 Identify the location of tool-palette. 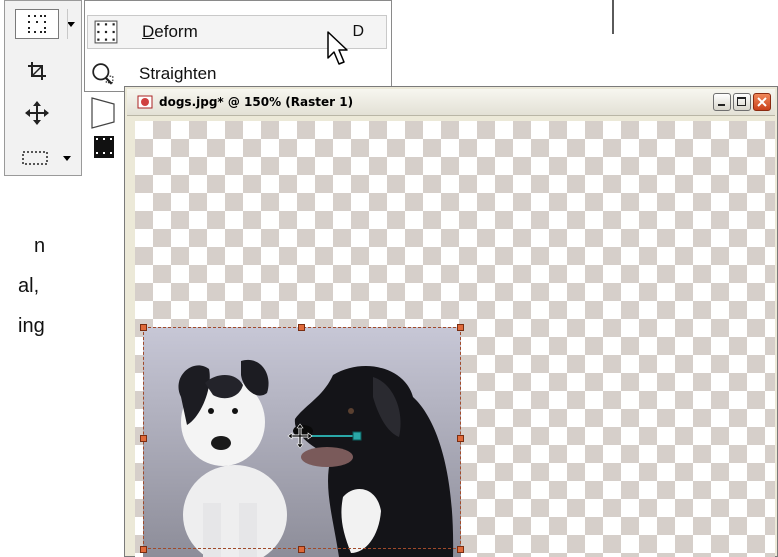
(43, 88).